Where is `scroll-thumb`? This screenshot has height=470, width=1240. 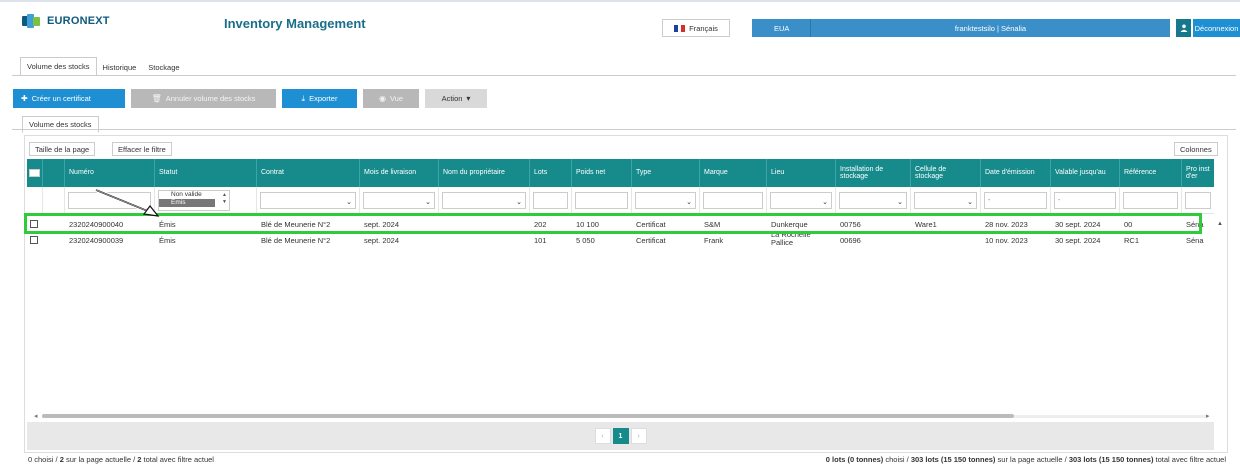
scroll-thumb is located at coordinates (528, 416).